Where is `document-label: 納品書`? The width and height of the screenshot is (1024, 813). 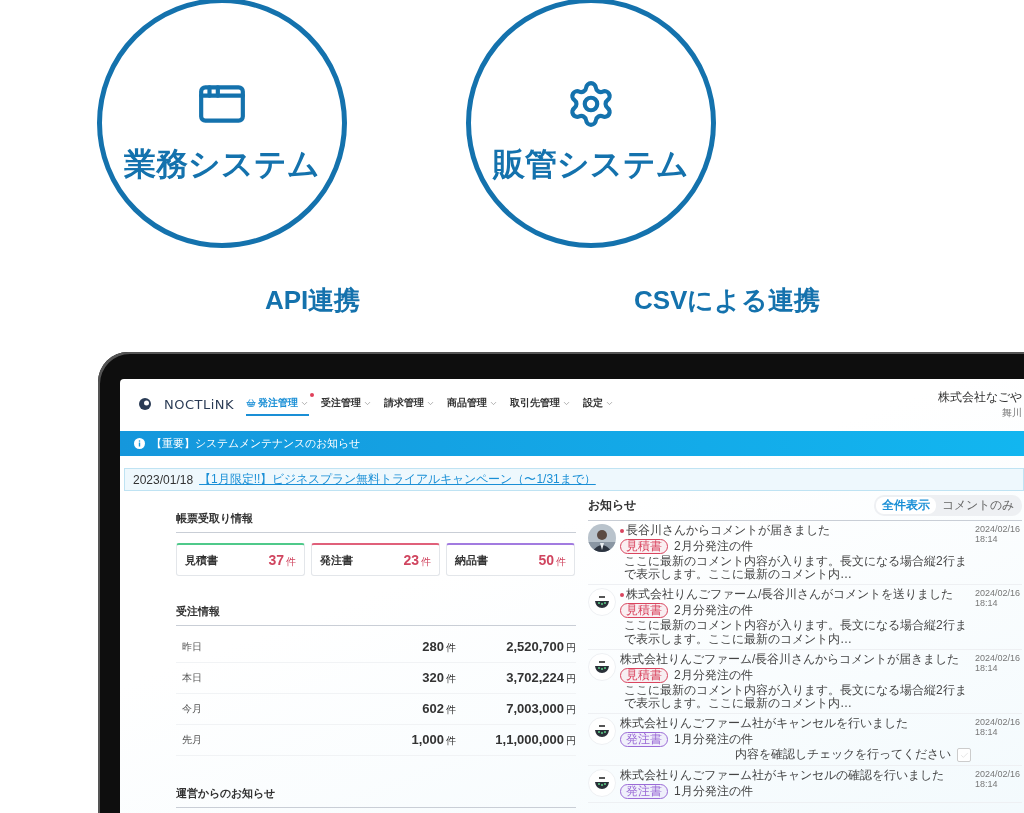
document-label: 納品書 is located at coordinates (471, 560).